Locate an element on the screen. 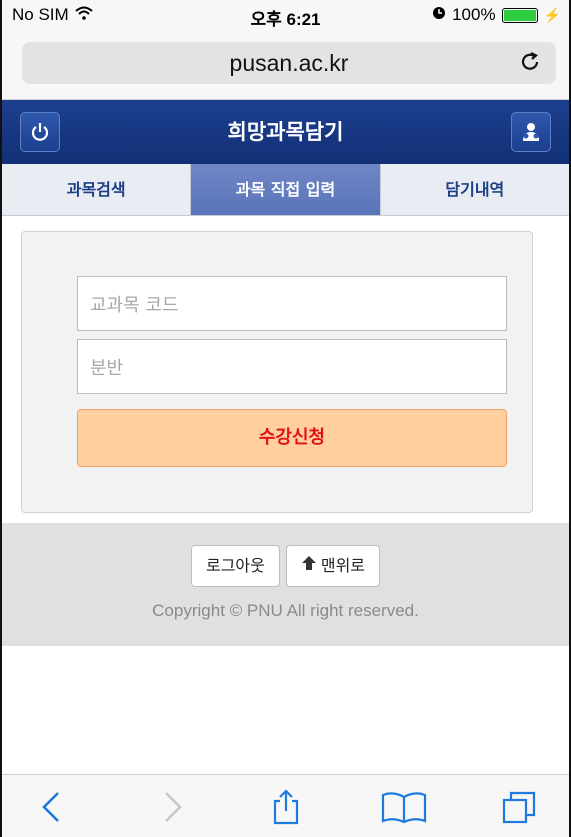 This screenshot has height=837, width=571. footer-buttons: 로그아웃 맨위로 is located at coordinates (285, 566).